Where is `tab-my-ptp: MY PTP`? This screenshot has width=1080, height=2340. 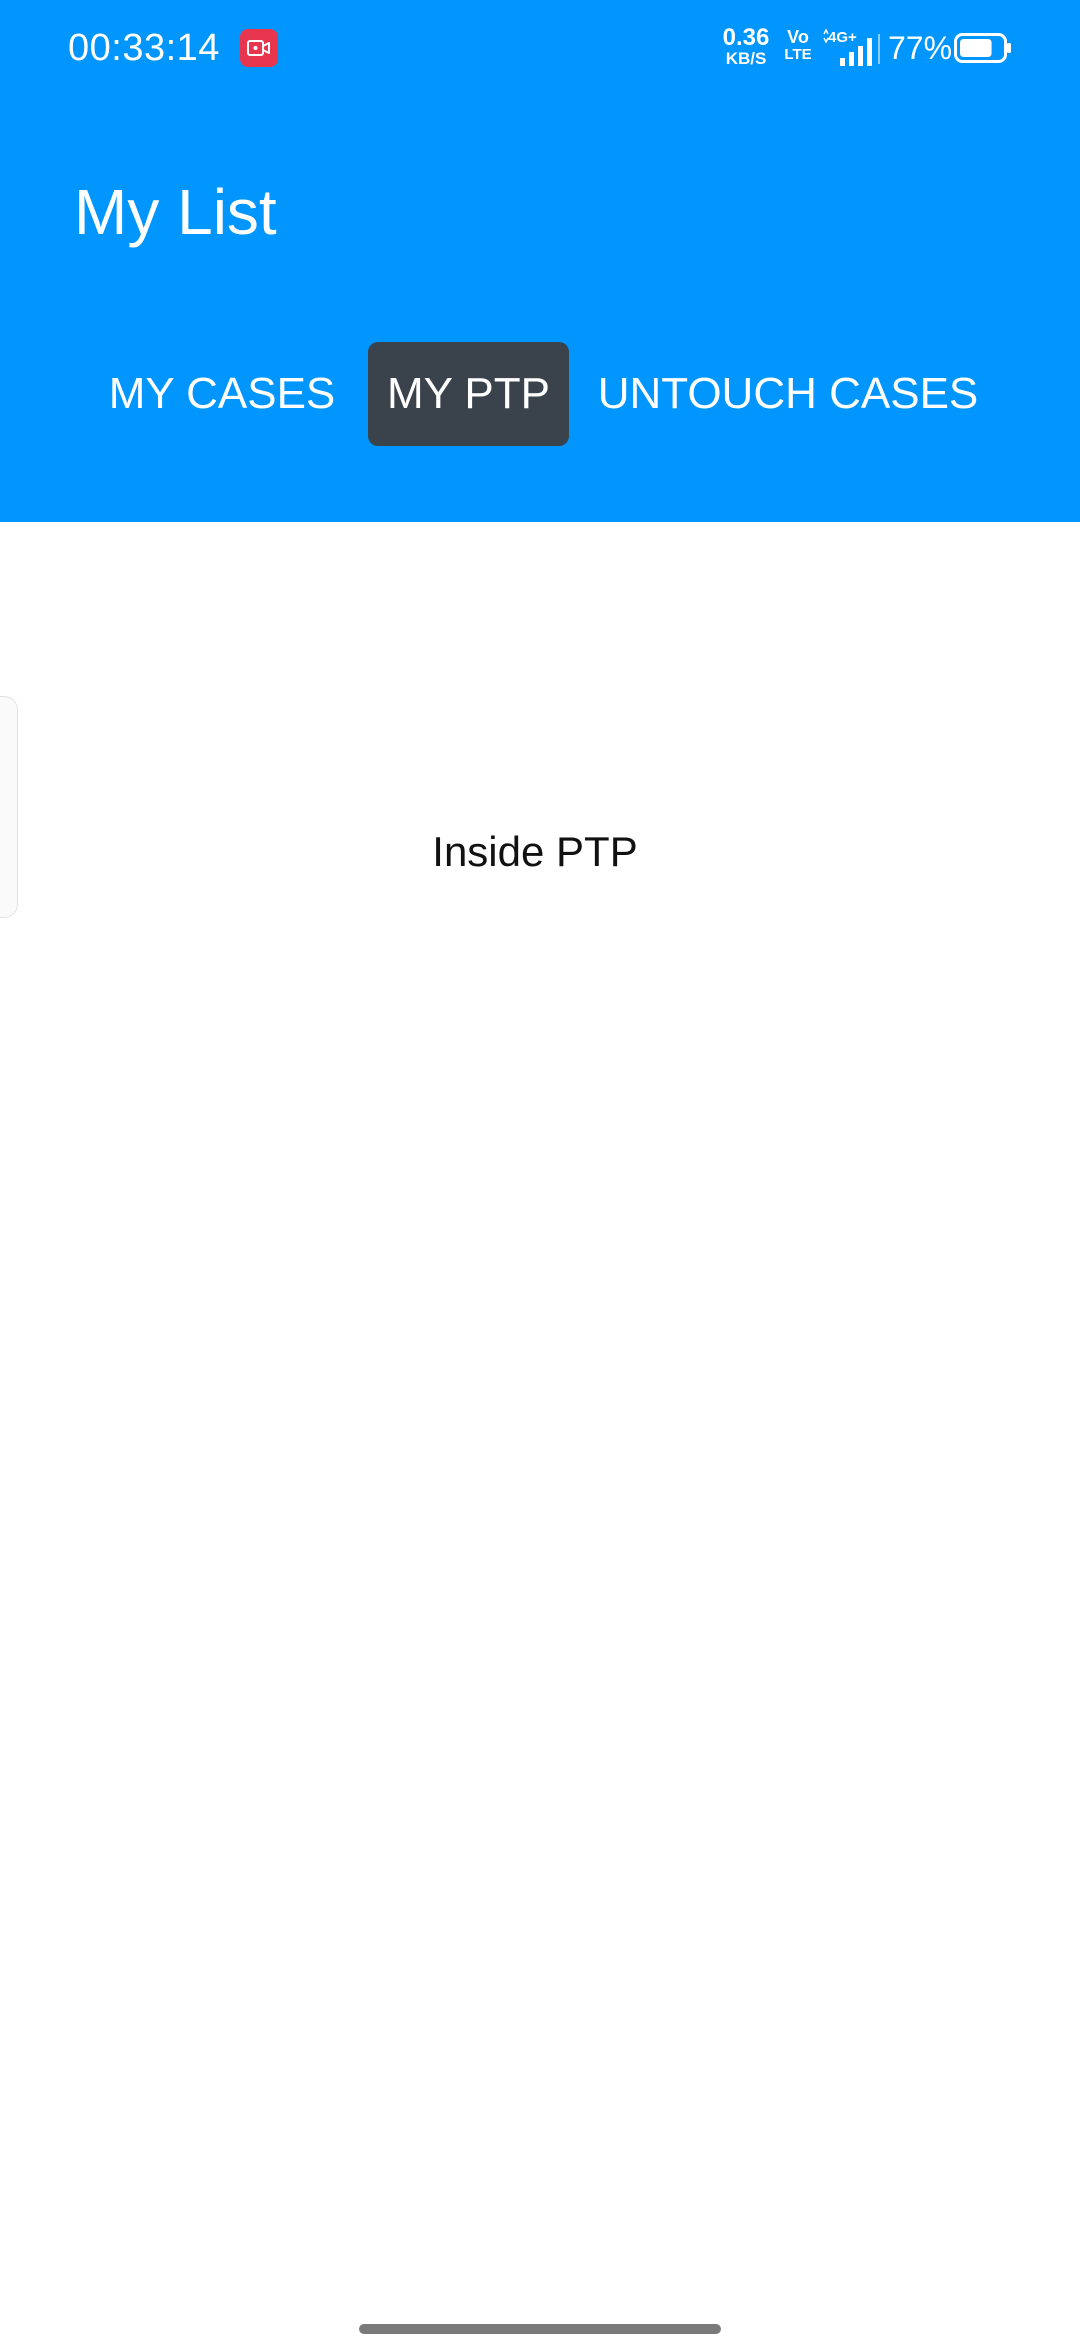
tab-my-ptp: MY PTP is located at coordinates (468, 394).